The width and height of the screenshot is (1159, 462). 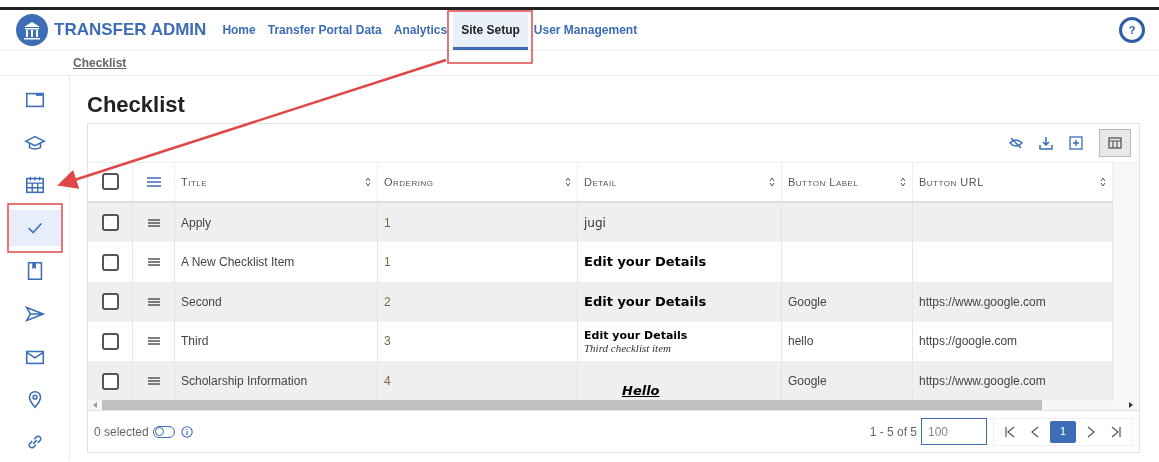 What do you see at coordinates (641, 391) in the screenshot?
I see `table-cell-text: Hello` at bounding box center [641, 391].